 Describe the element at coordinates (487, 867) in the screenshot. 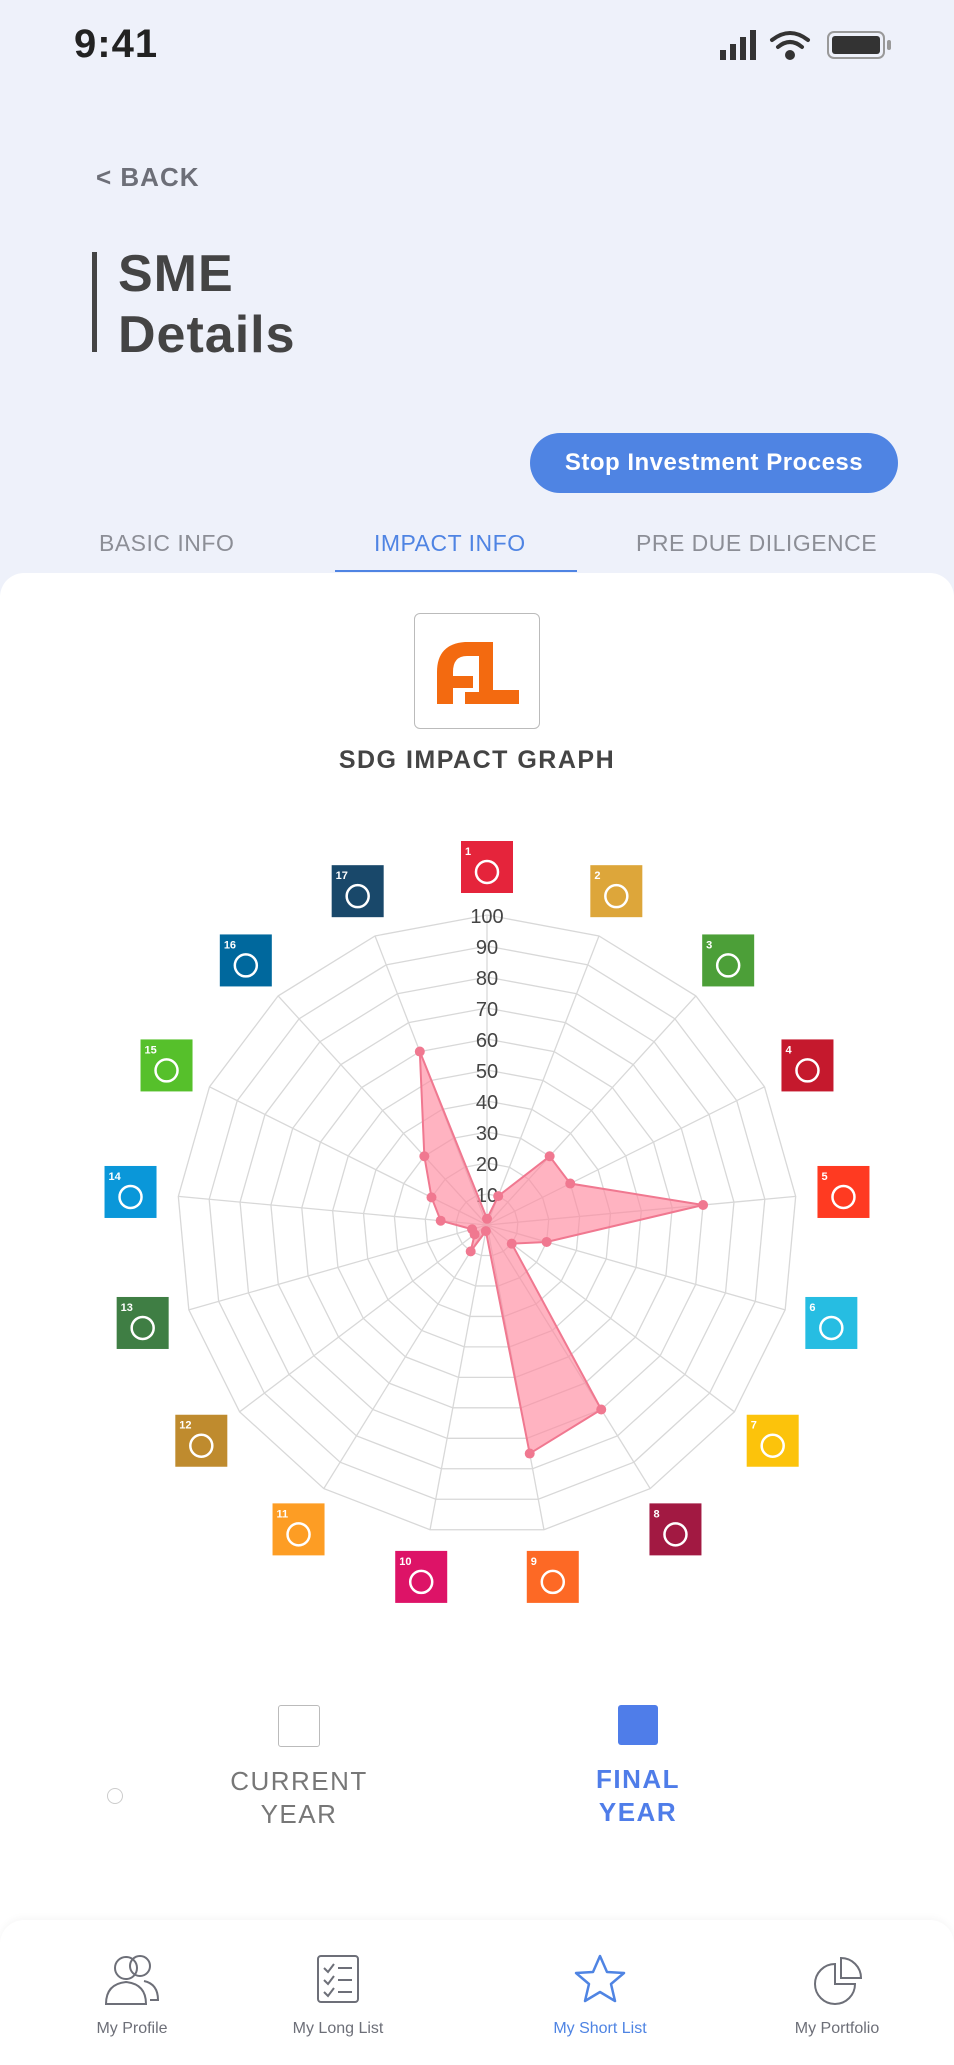

I see `sdg-goal-icon: 1` at that location.